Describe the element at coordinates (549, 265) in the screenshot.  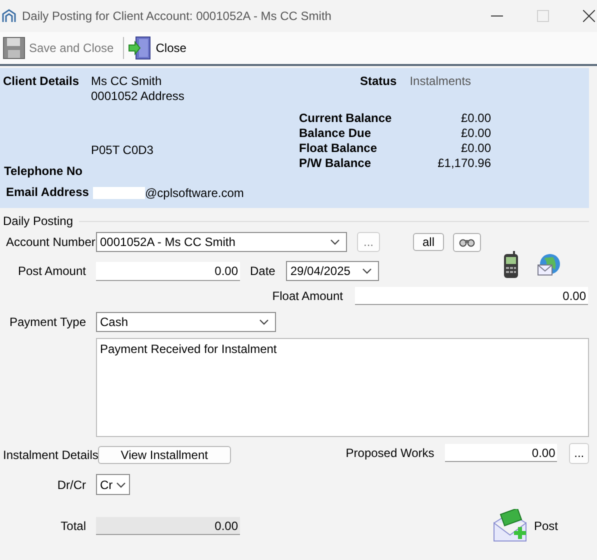
I see `globe-envelope-icon` at that location.